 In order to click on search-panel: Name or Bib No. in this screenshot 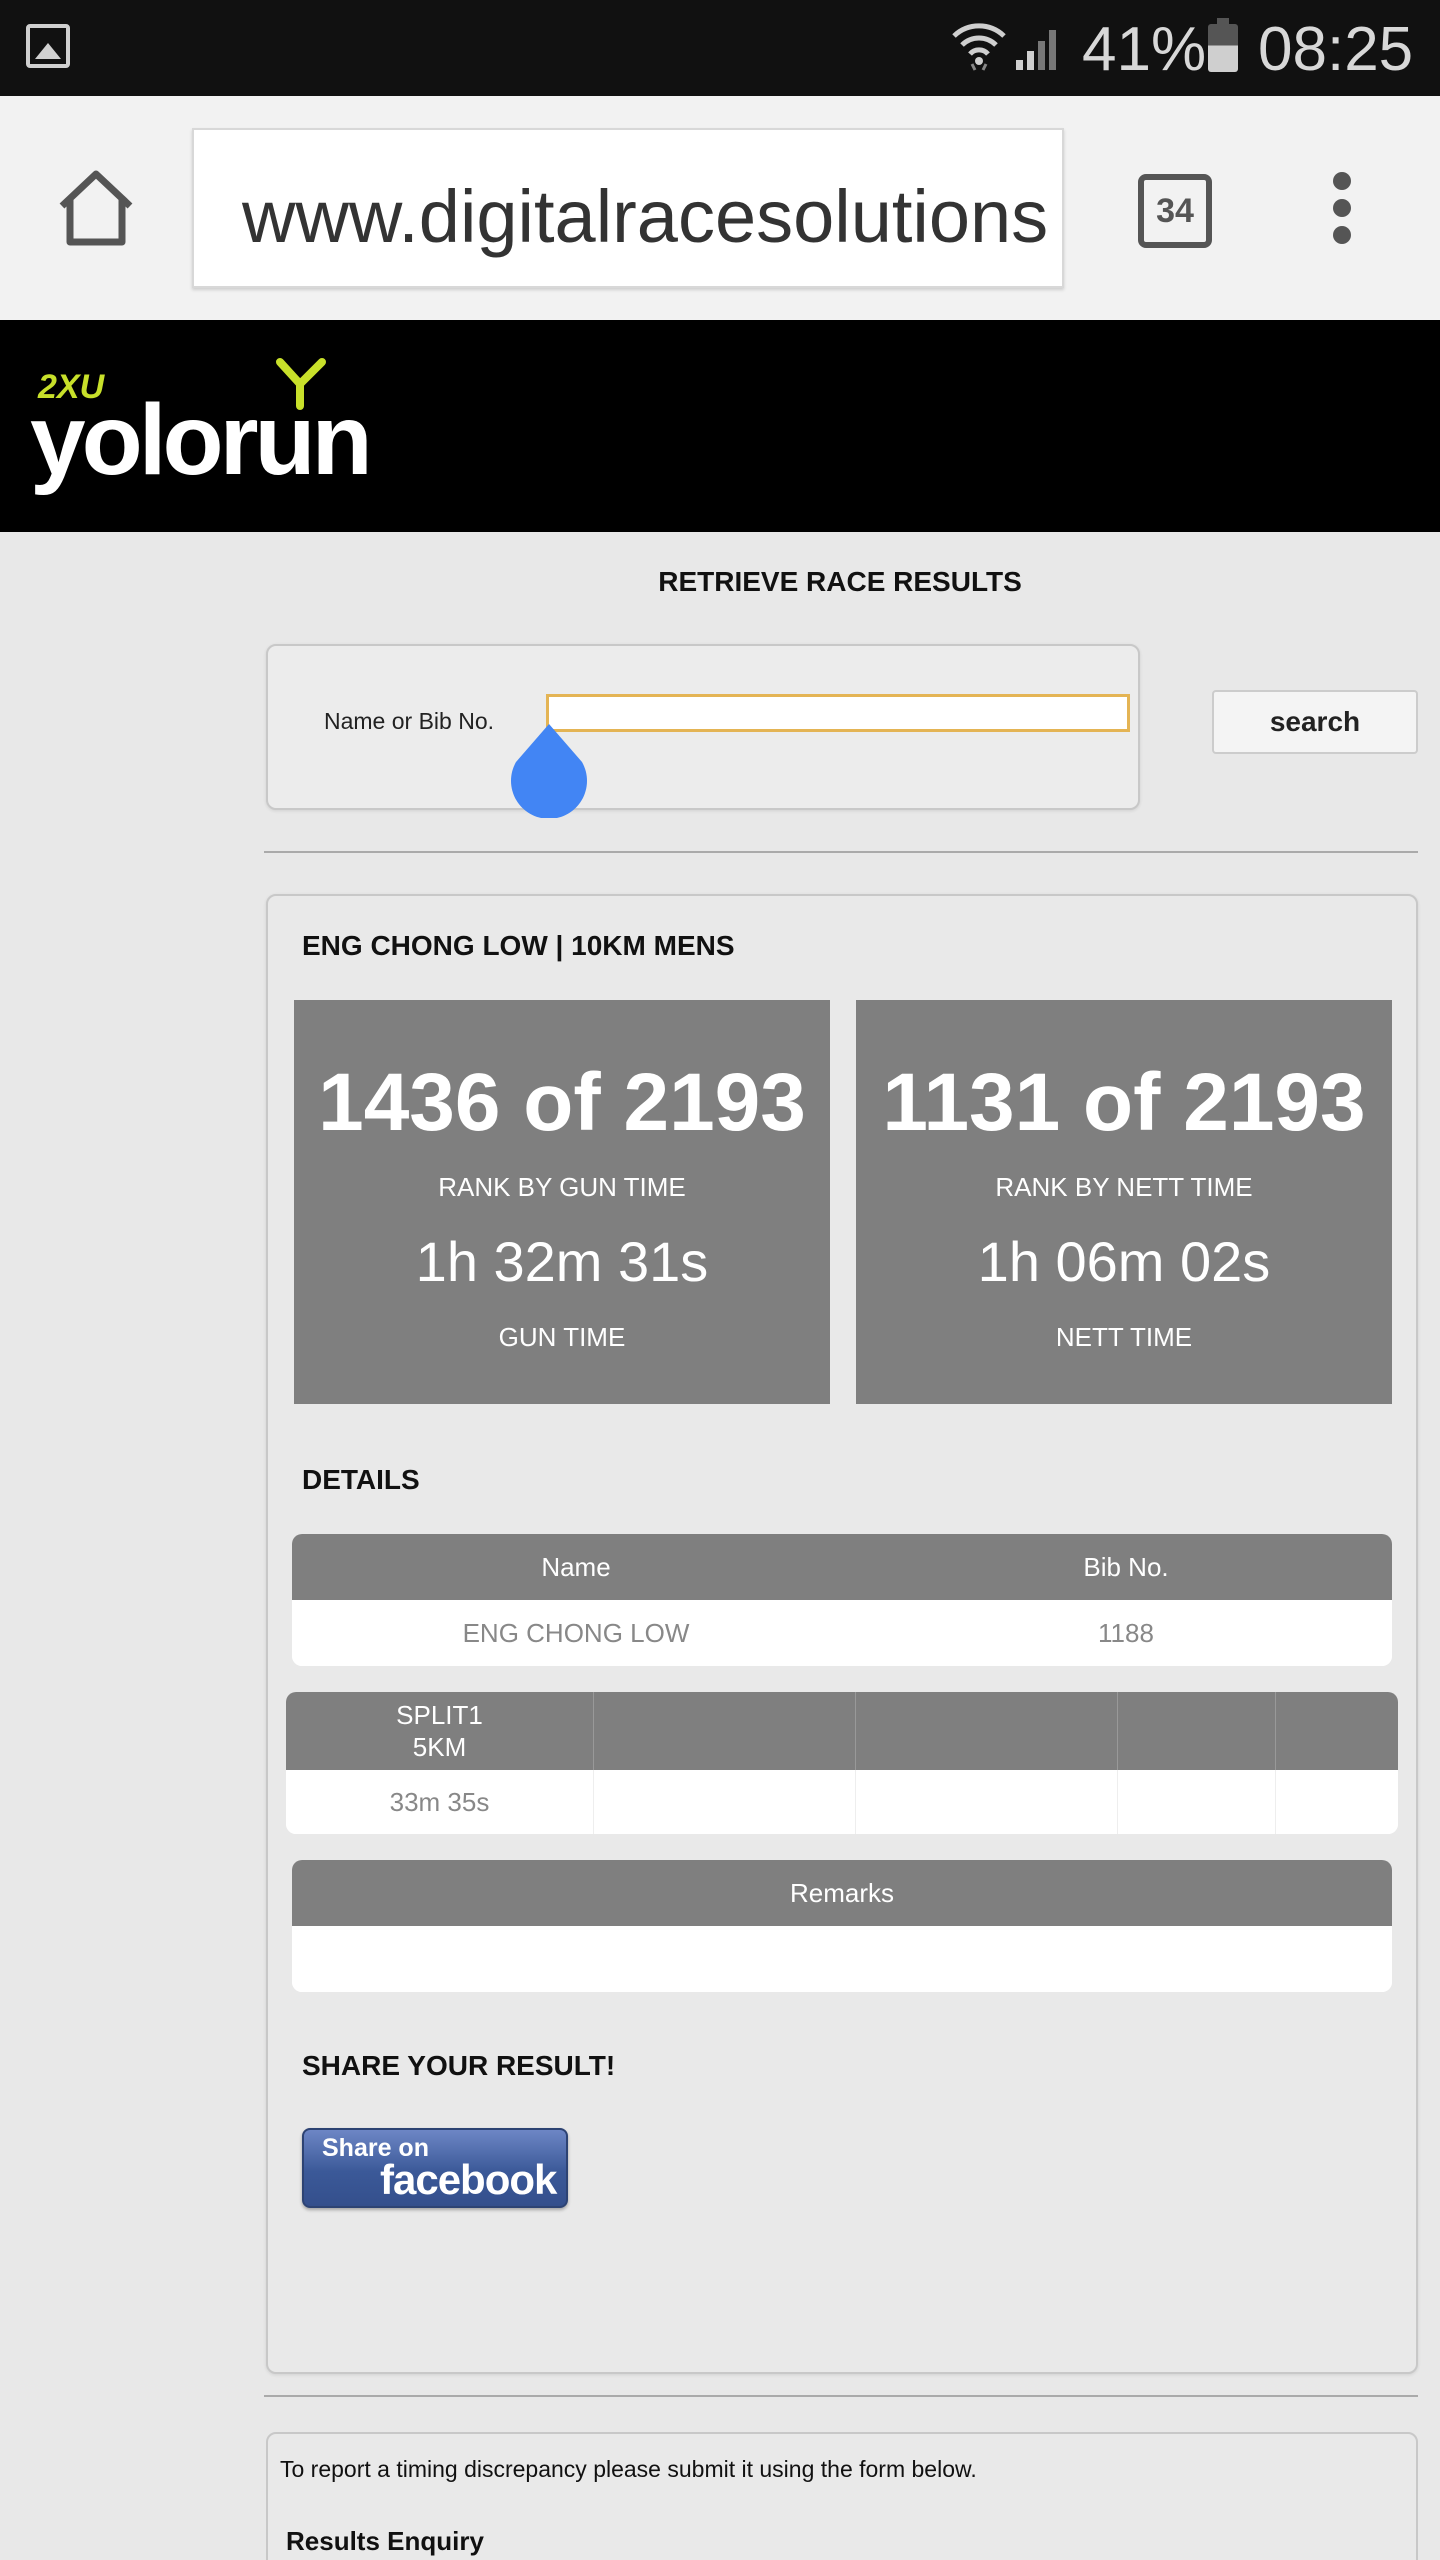, I will do `click(703, 727)`.